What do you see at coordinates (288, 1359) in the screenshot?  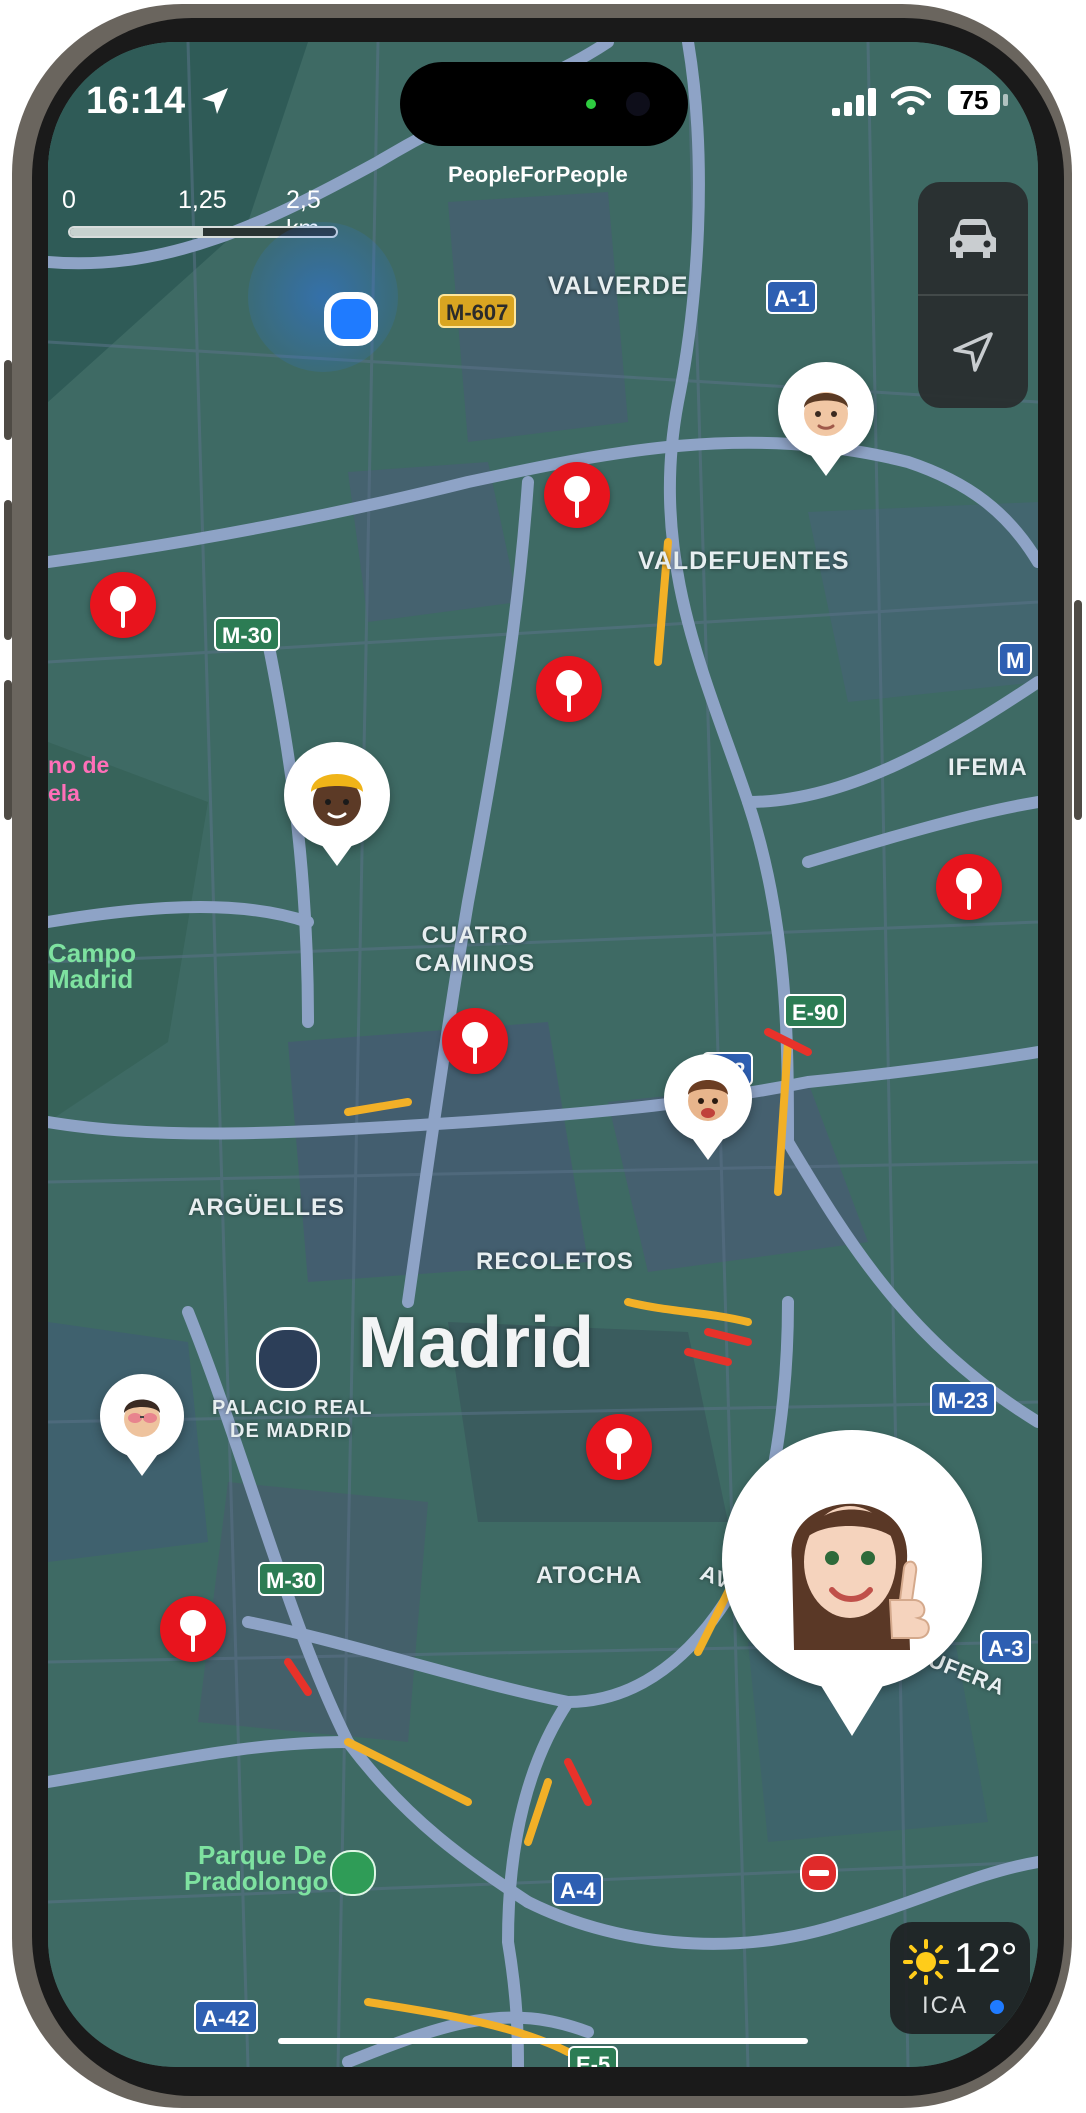 I see `palace-landmark-icon` at bounding box center [288, 1359].